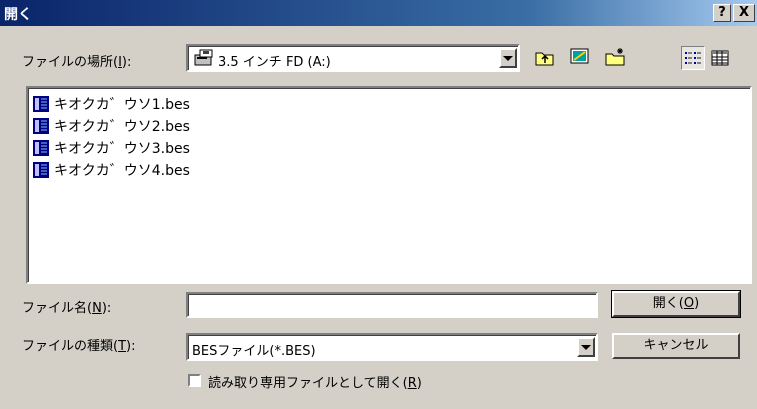 The height and width of the screenshot is (409, 757). I want to click on desktop-button, so click(580, 57).